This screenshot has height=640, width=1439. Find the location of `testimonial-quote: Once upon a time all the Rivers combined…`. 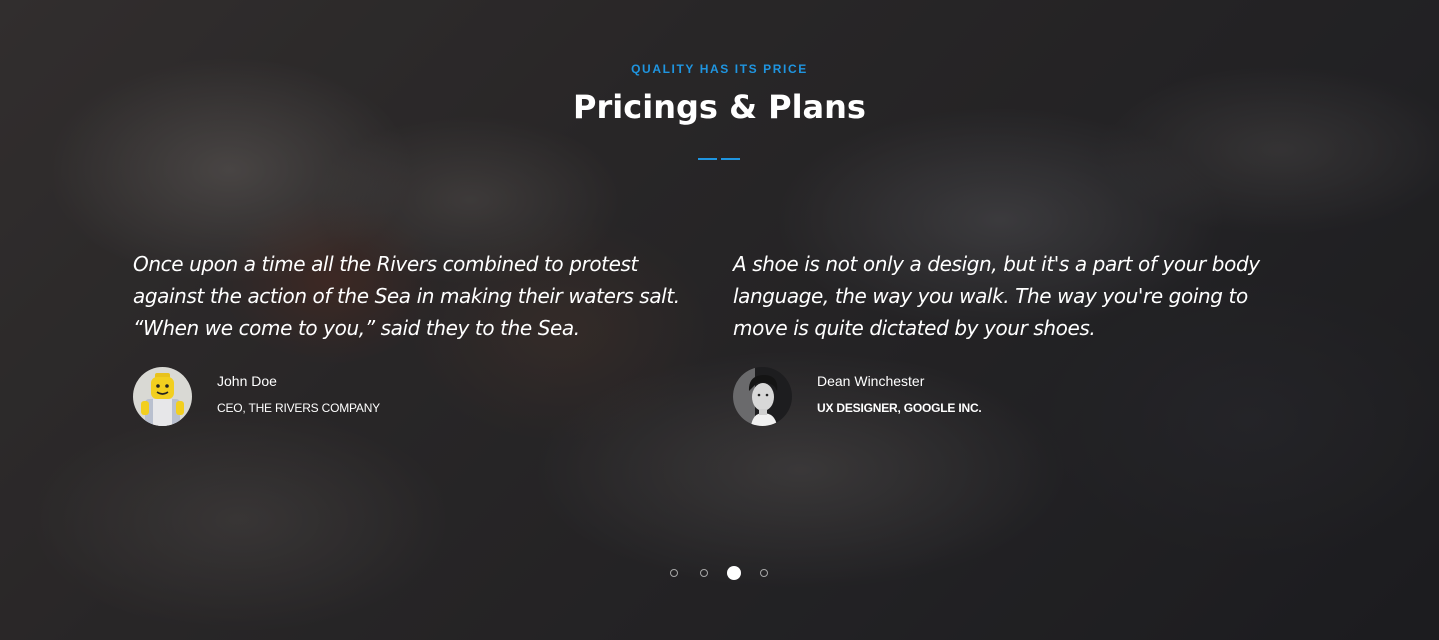

testimonial-quote: Once upon a time all the Rivers combined… is located at coordinates (406, 296).